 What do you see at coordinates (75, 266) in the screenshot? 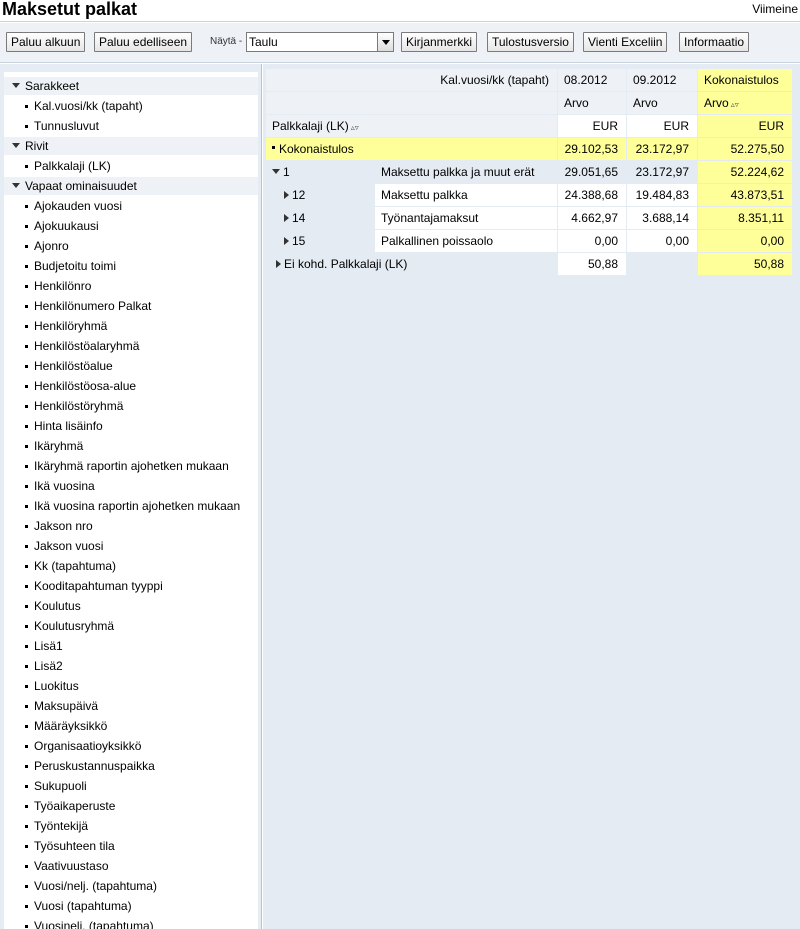
I see `nav-item-label: Budjetoitu toimi` at bounding box center [75, 266].